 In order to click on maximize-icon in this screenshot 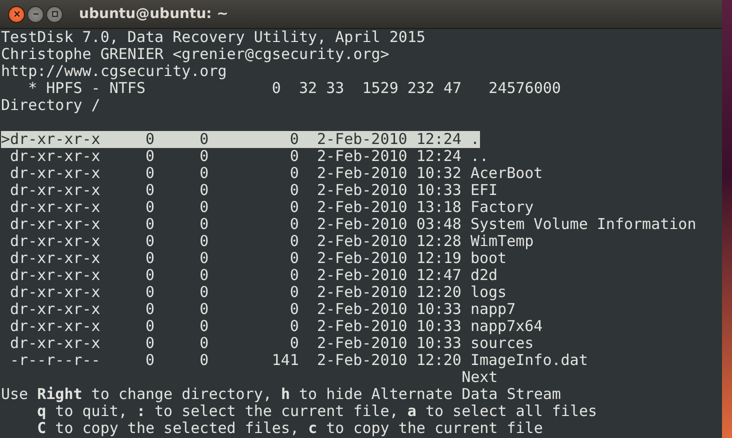, I will do `click(54, 14)`.